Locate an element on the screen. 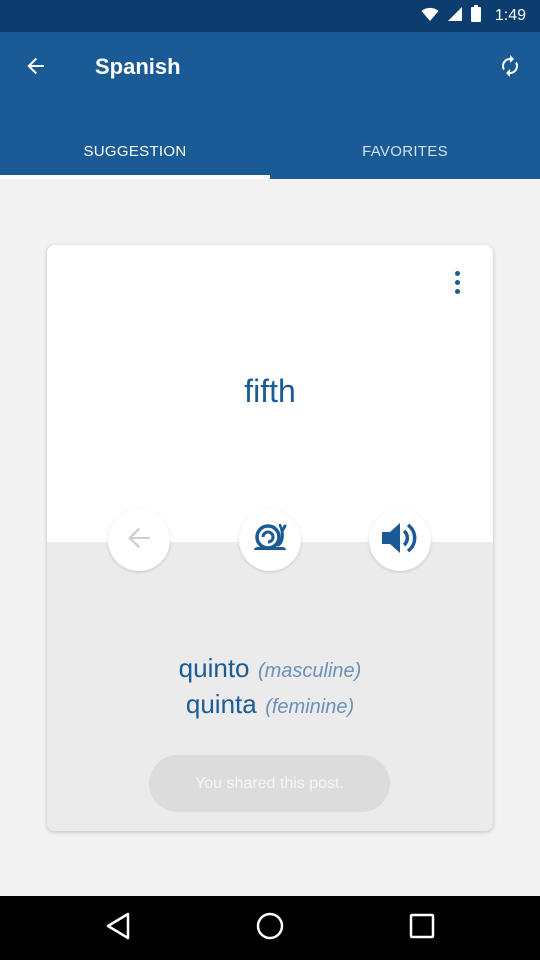  arrow-left-icon is located at coordinates (139, 540).